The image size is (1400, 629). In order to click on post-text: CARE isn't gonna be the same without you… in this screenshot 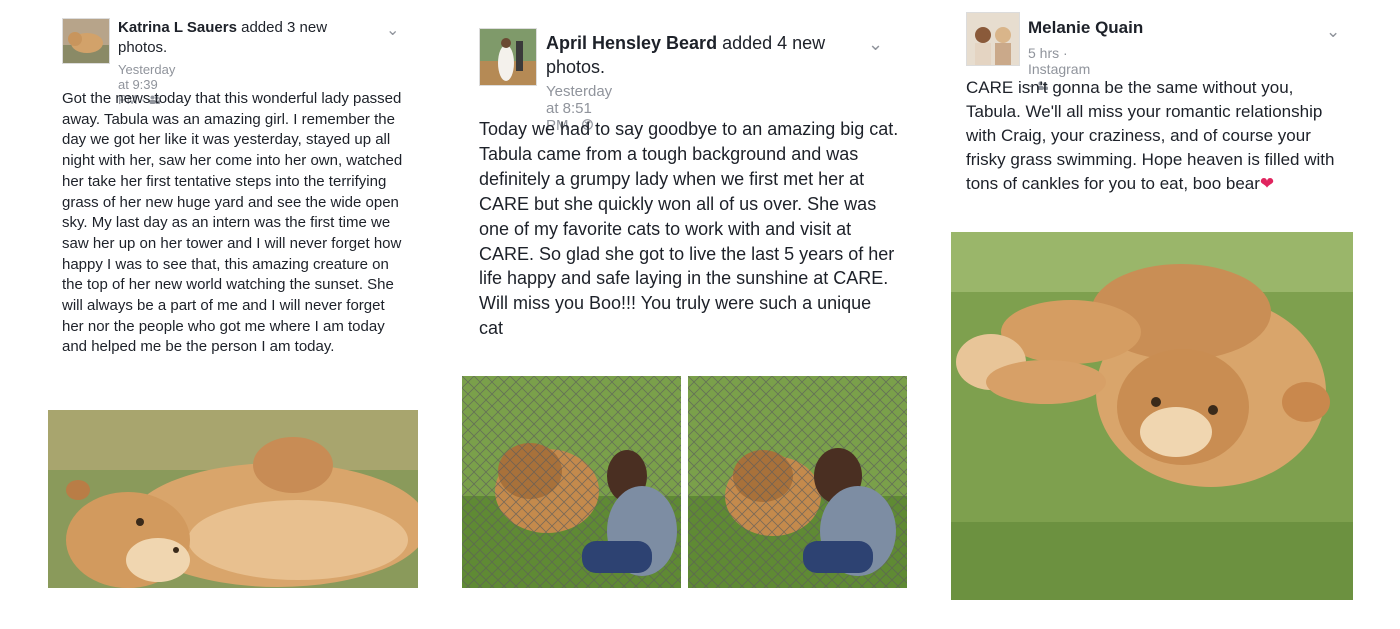, I will do `click(1150, 135)`.